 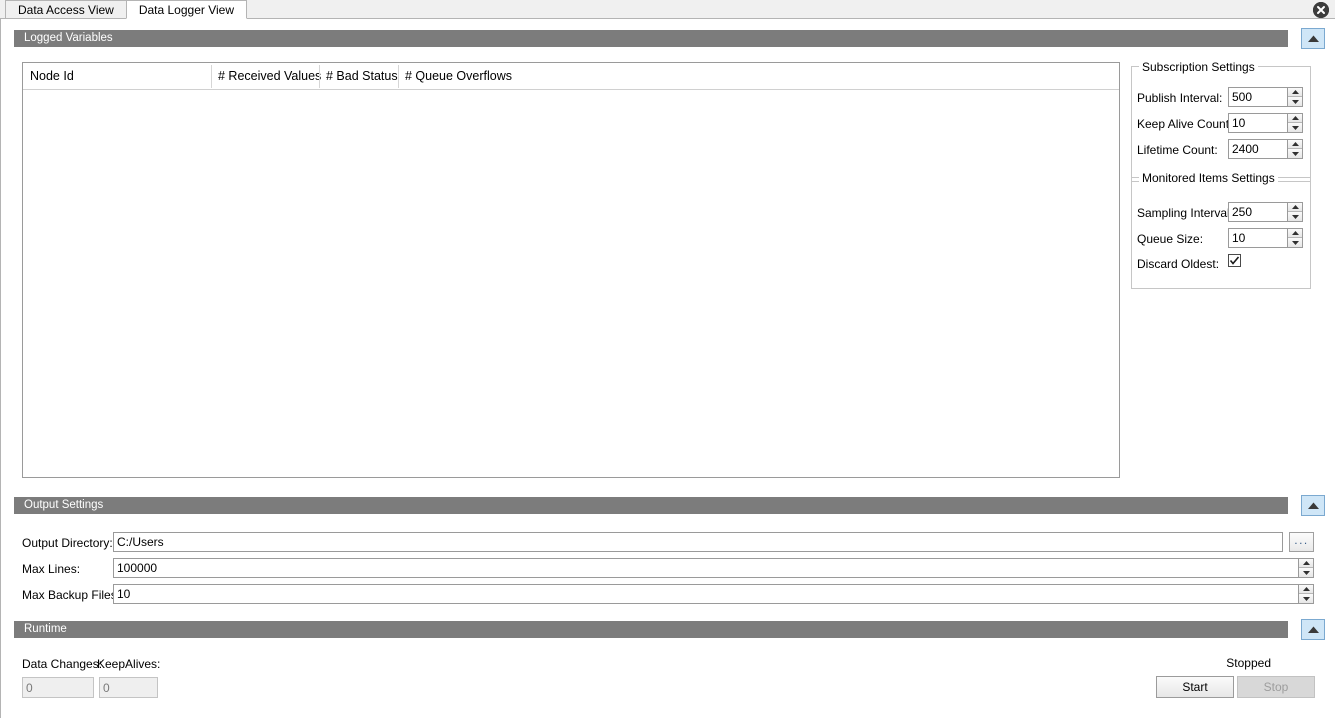 I want to click on tab-label: Data Logger View, so click(x=186, y=10).